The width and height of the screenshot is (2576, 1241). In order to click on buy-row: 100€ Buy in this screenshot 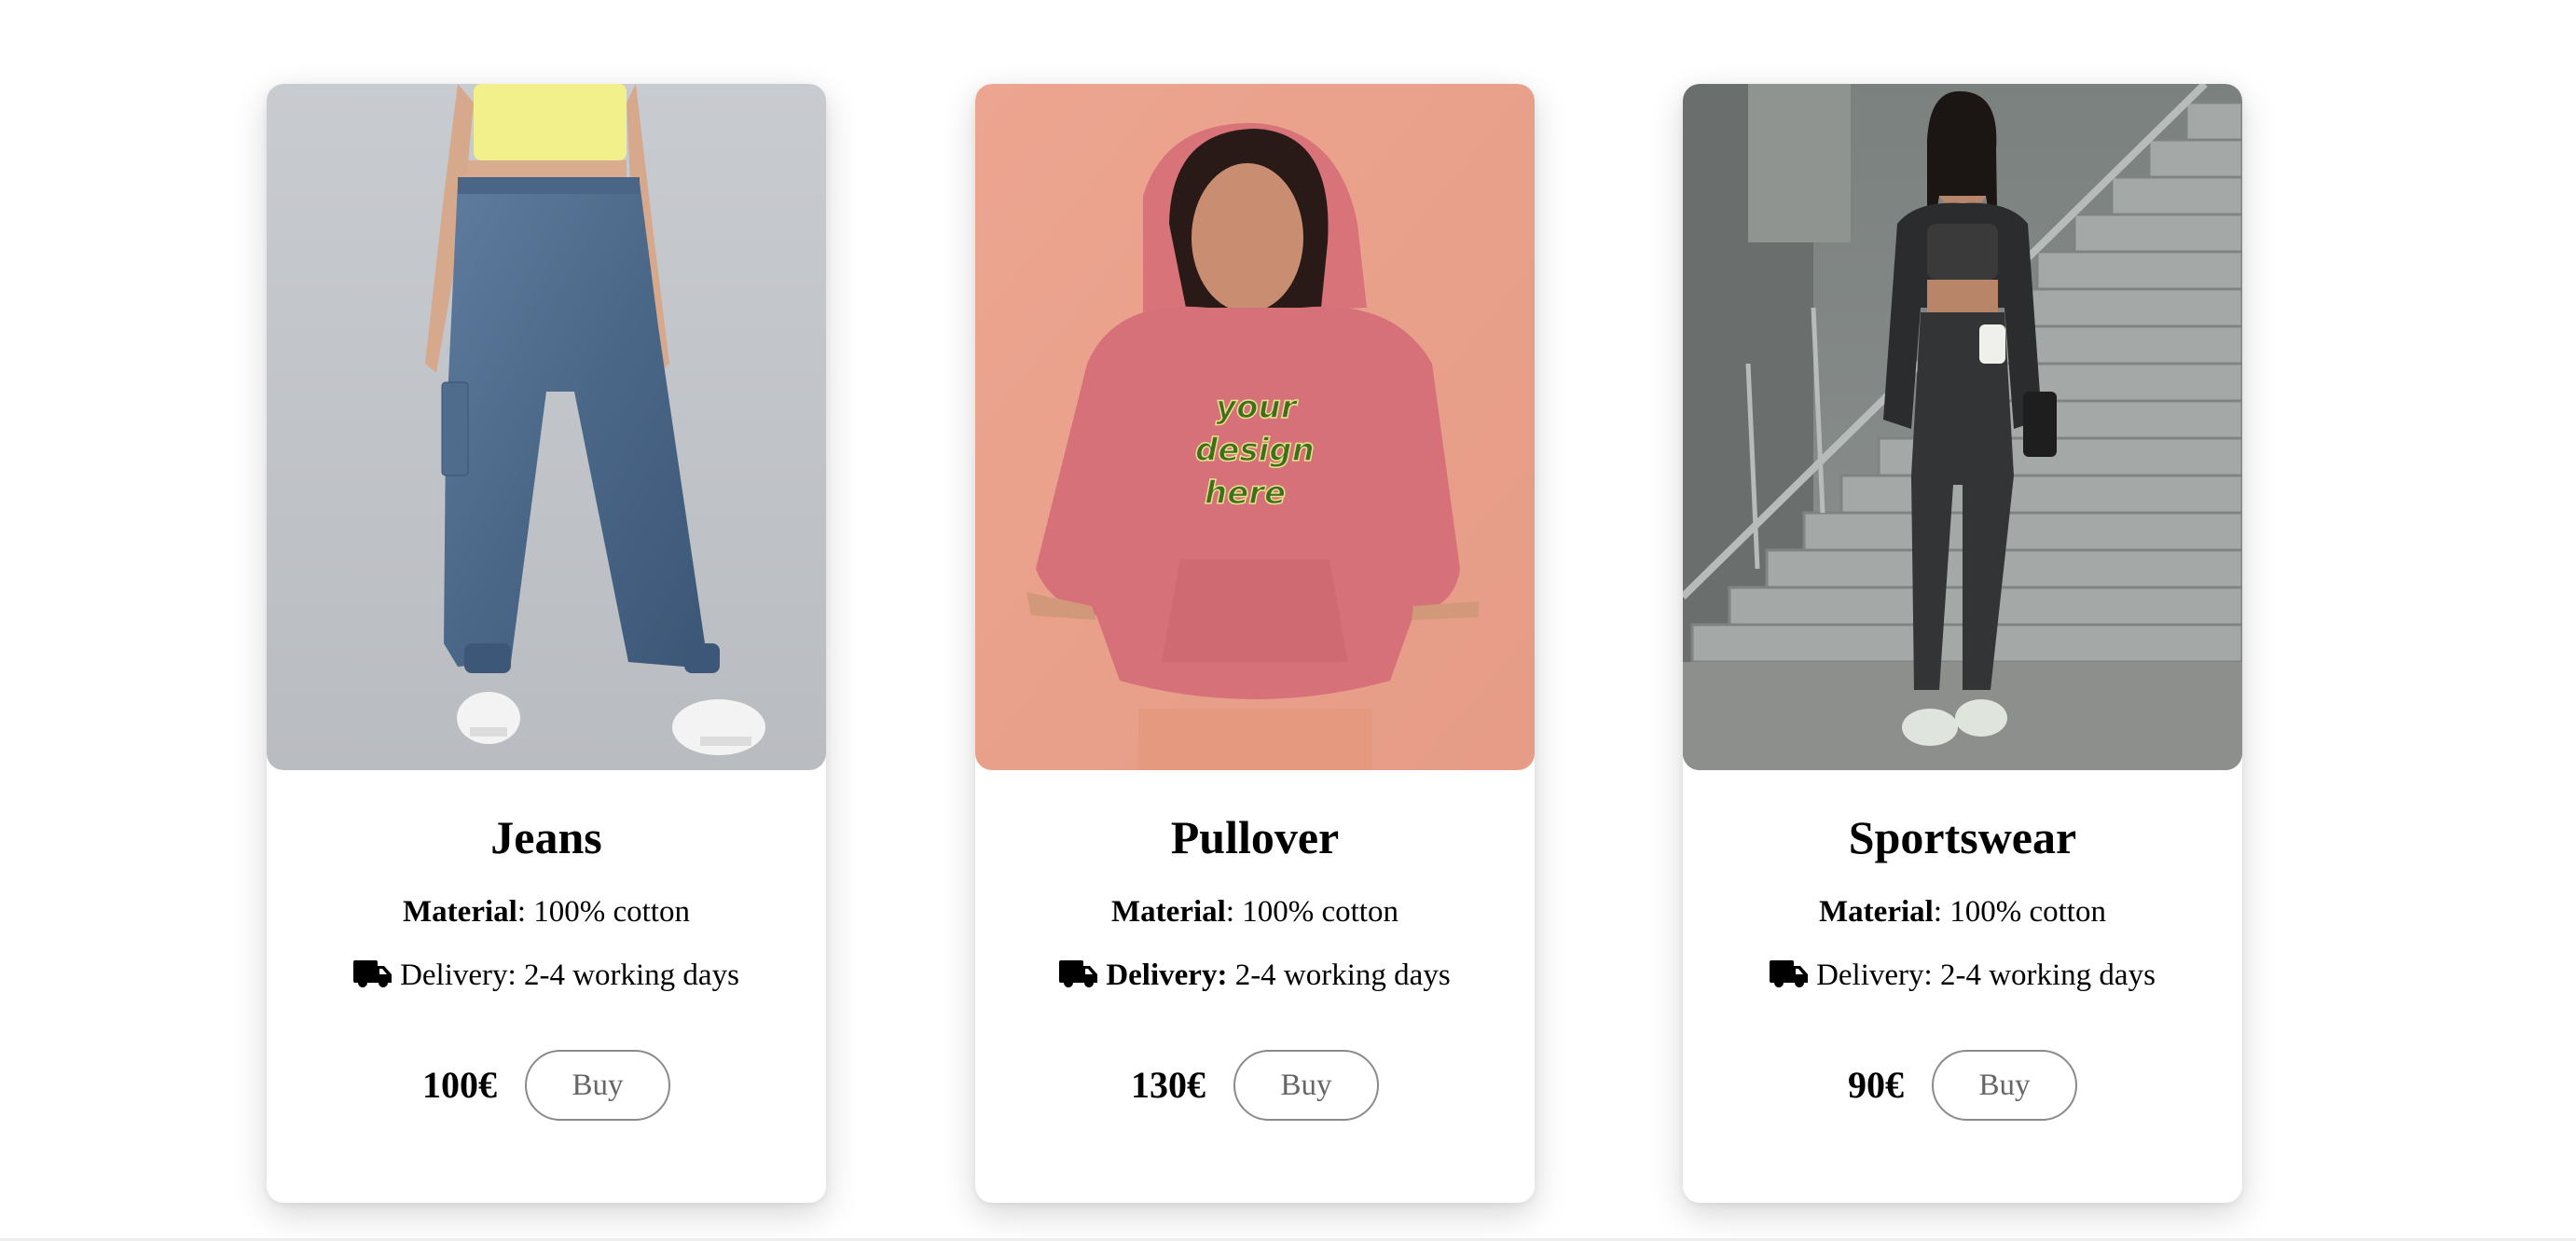, I will do `click(546, 1085)`.